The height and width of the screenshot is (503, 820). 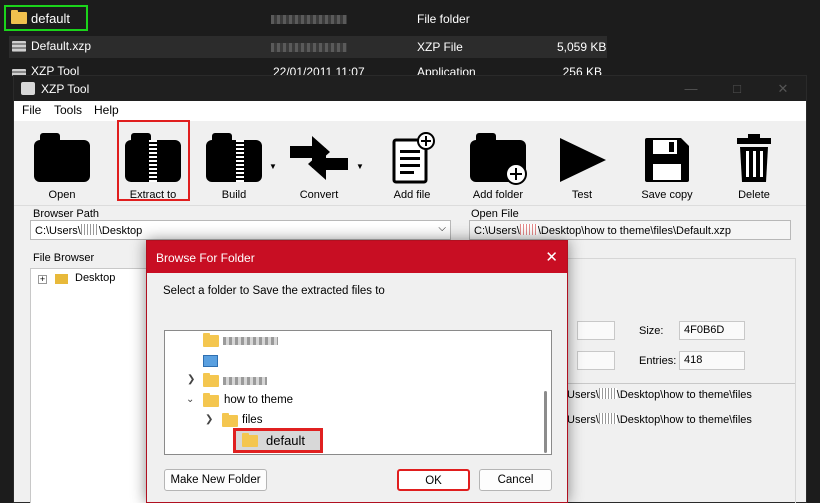 What do you see at coordinates (754, 195) in the screenshot?
I see `delete-label: Delete` at bounding box center [754, 195].